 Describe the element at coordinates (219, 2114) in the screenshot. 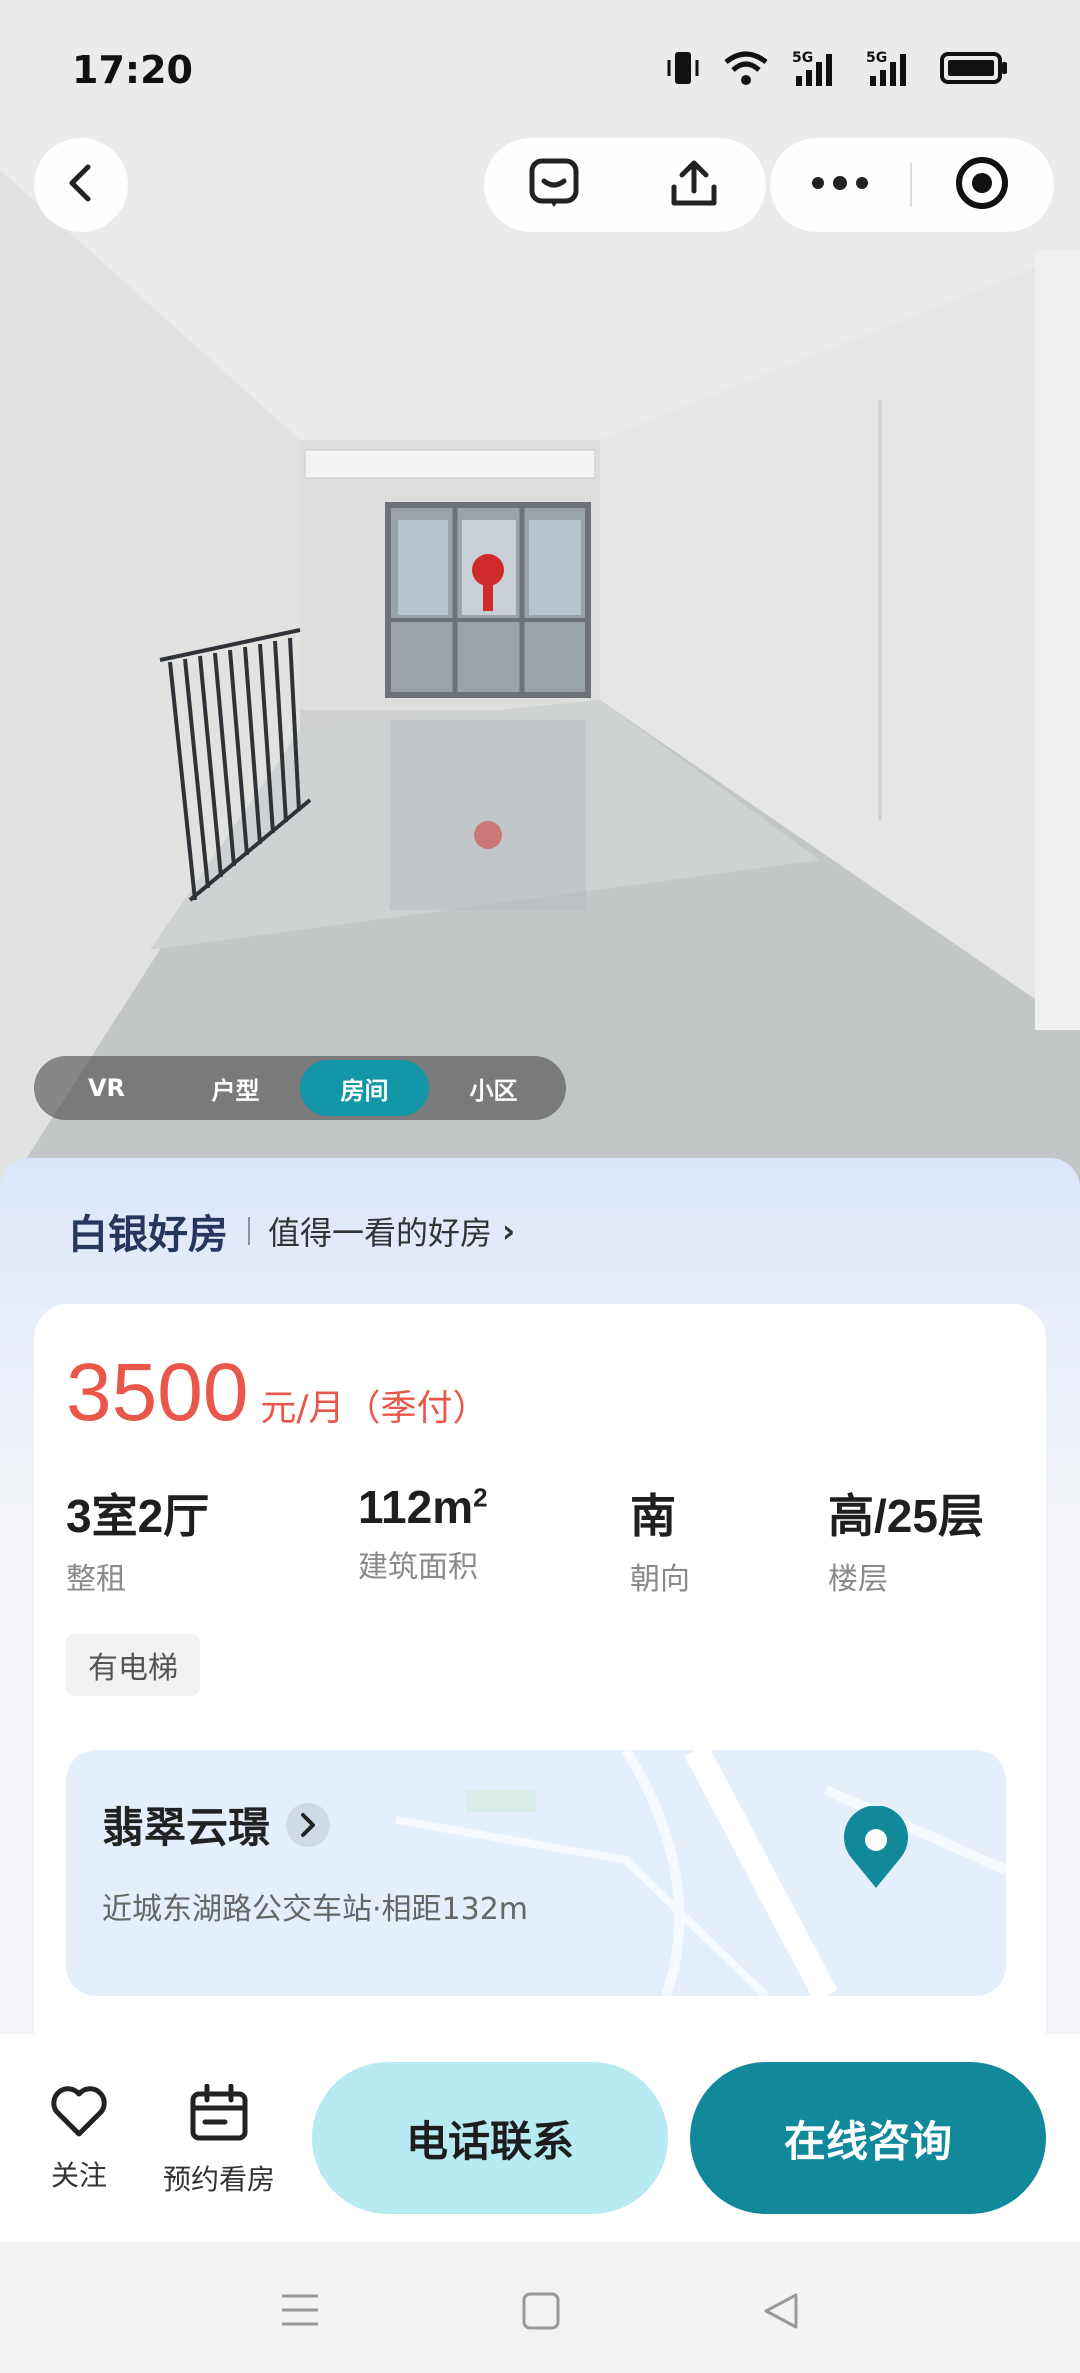

I see `calendar-icon` at that location.